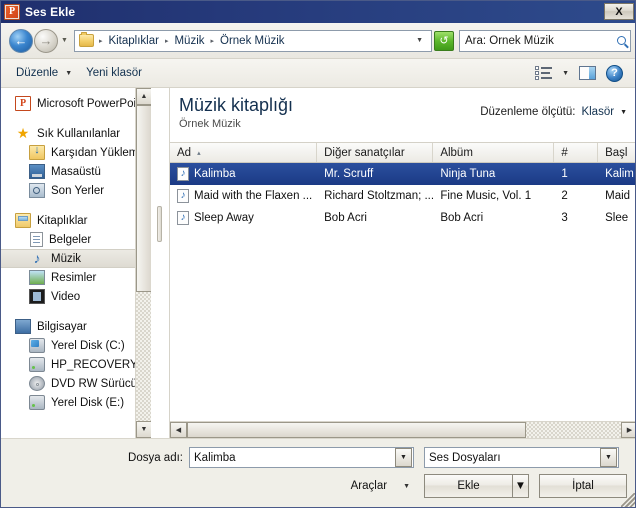 The width and height of the screenshot is (636, 508). What do you see at coordinates (456, 152) in the screenshot?
I see `column-label: Albüm` at bounding box center [456, 152].